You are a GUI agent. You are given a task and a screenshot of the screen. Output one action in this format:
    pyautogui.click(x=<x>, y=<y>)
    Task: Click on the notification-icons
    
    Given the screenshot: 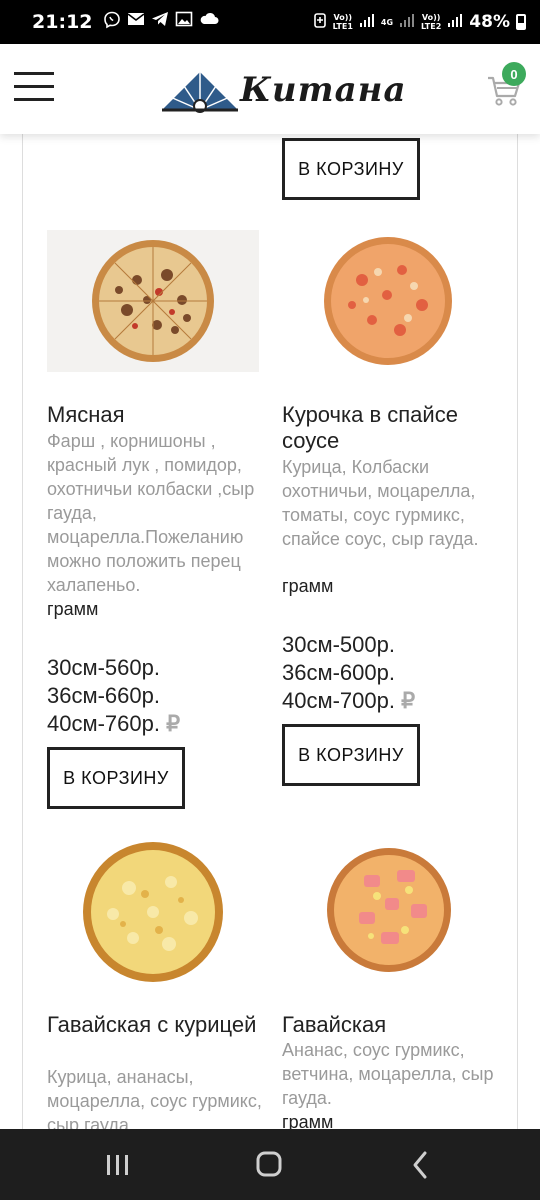 What is the action you would take?
    pyautogui.click(x=161, y=22)
    